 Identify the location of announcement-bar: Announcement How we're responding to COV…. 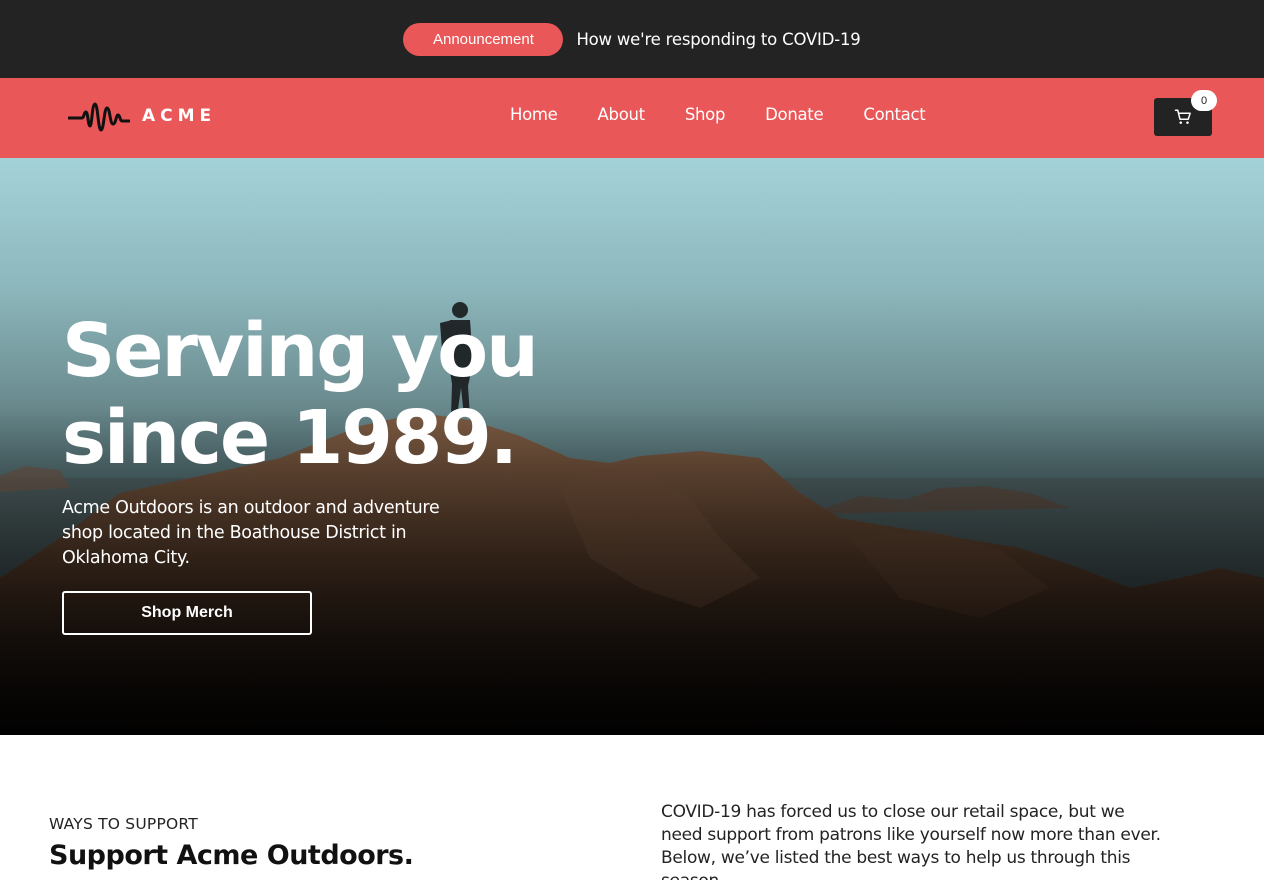
(632, 39).